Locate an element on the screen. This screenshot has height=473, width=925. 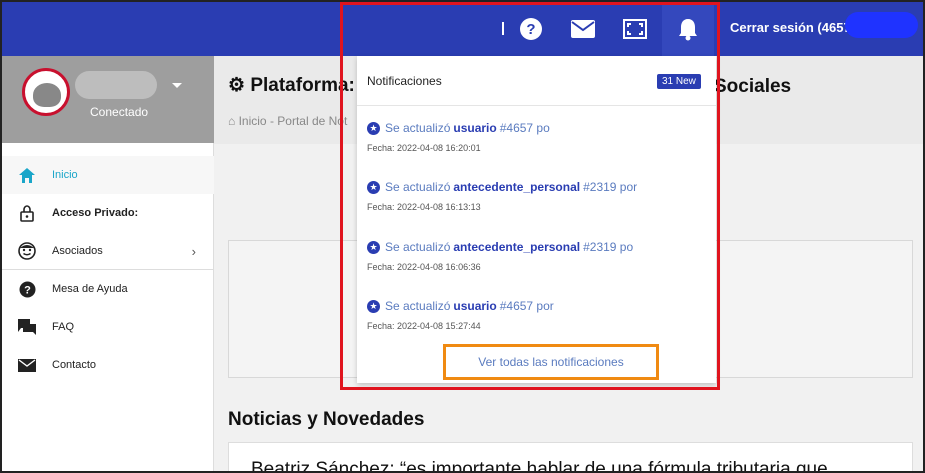
page-title-suffix: Sociales is located at coordinates (753, 86).